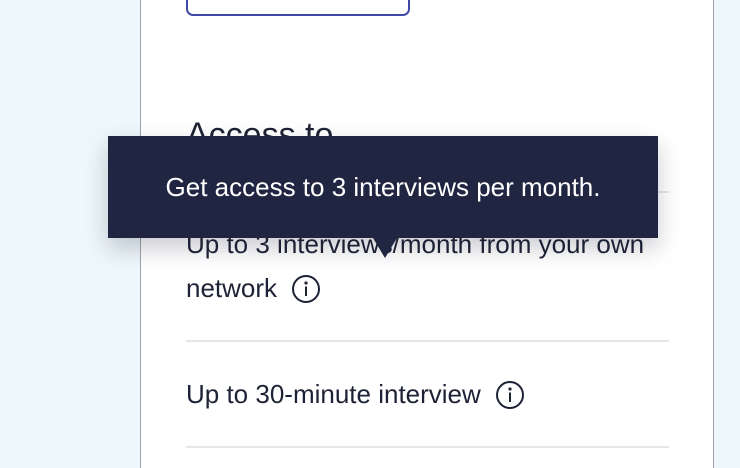  I want to click on tooltip-text: Get access to 3 interviews per month., so click(383, 187).